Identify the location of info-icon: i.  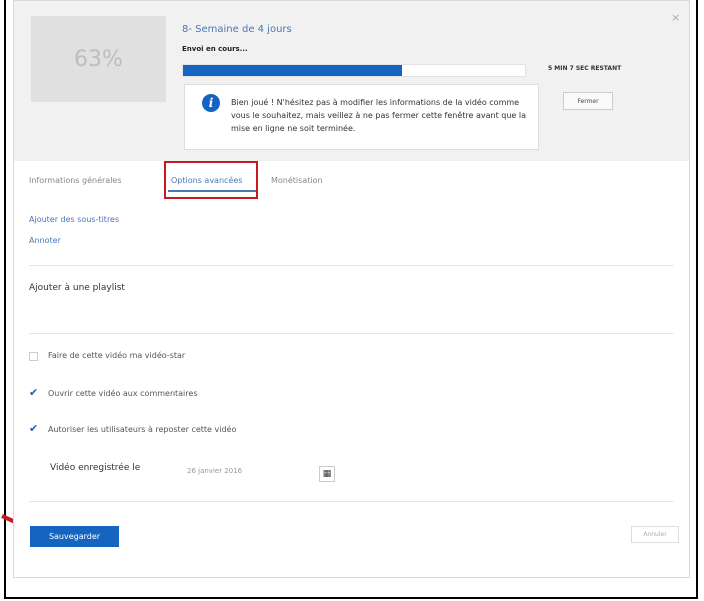
(211, 103).